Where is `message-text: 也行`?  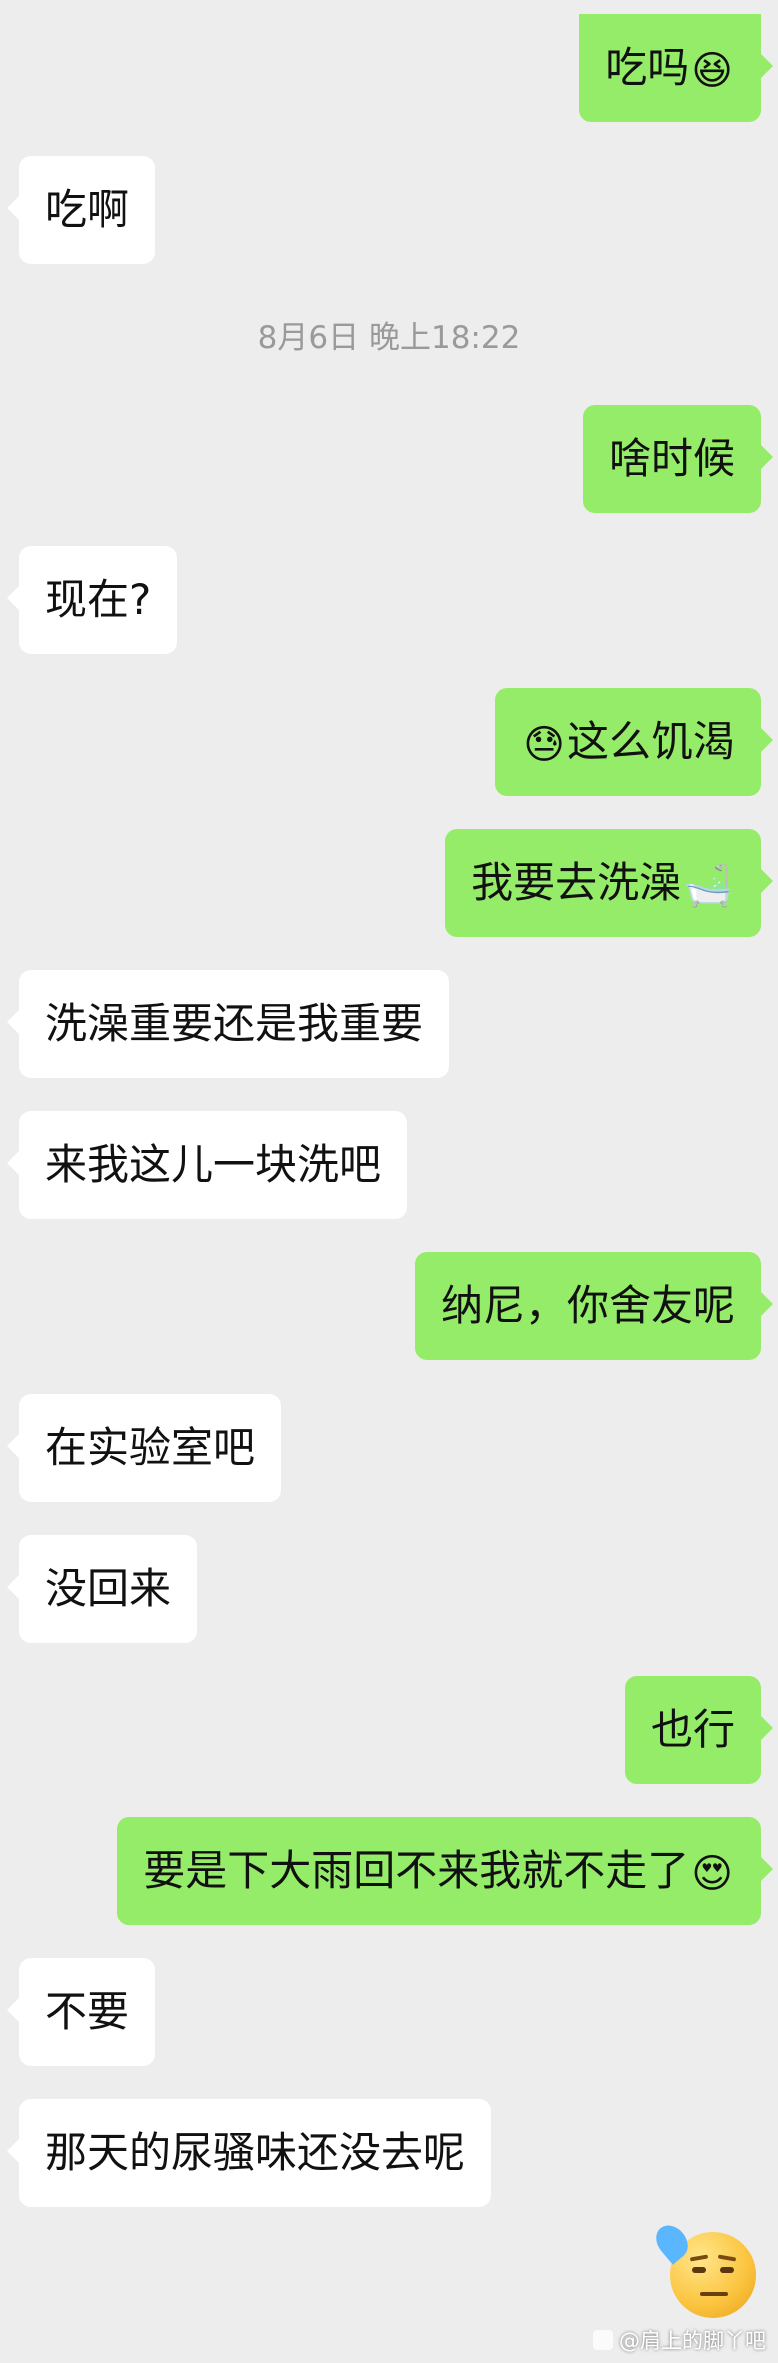 message-text: 也行 is located at coordinates (692, 1729).